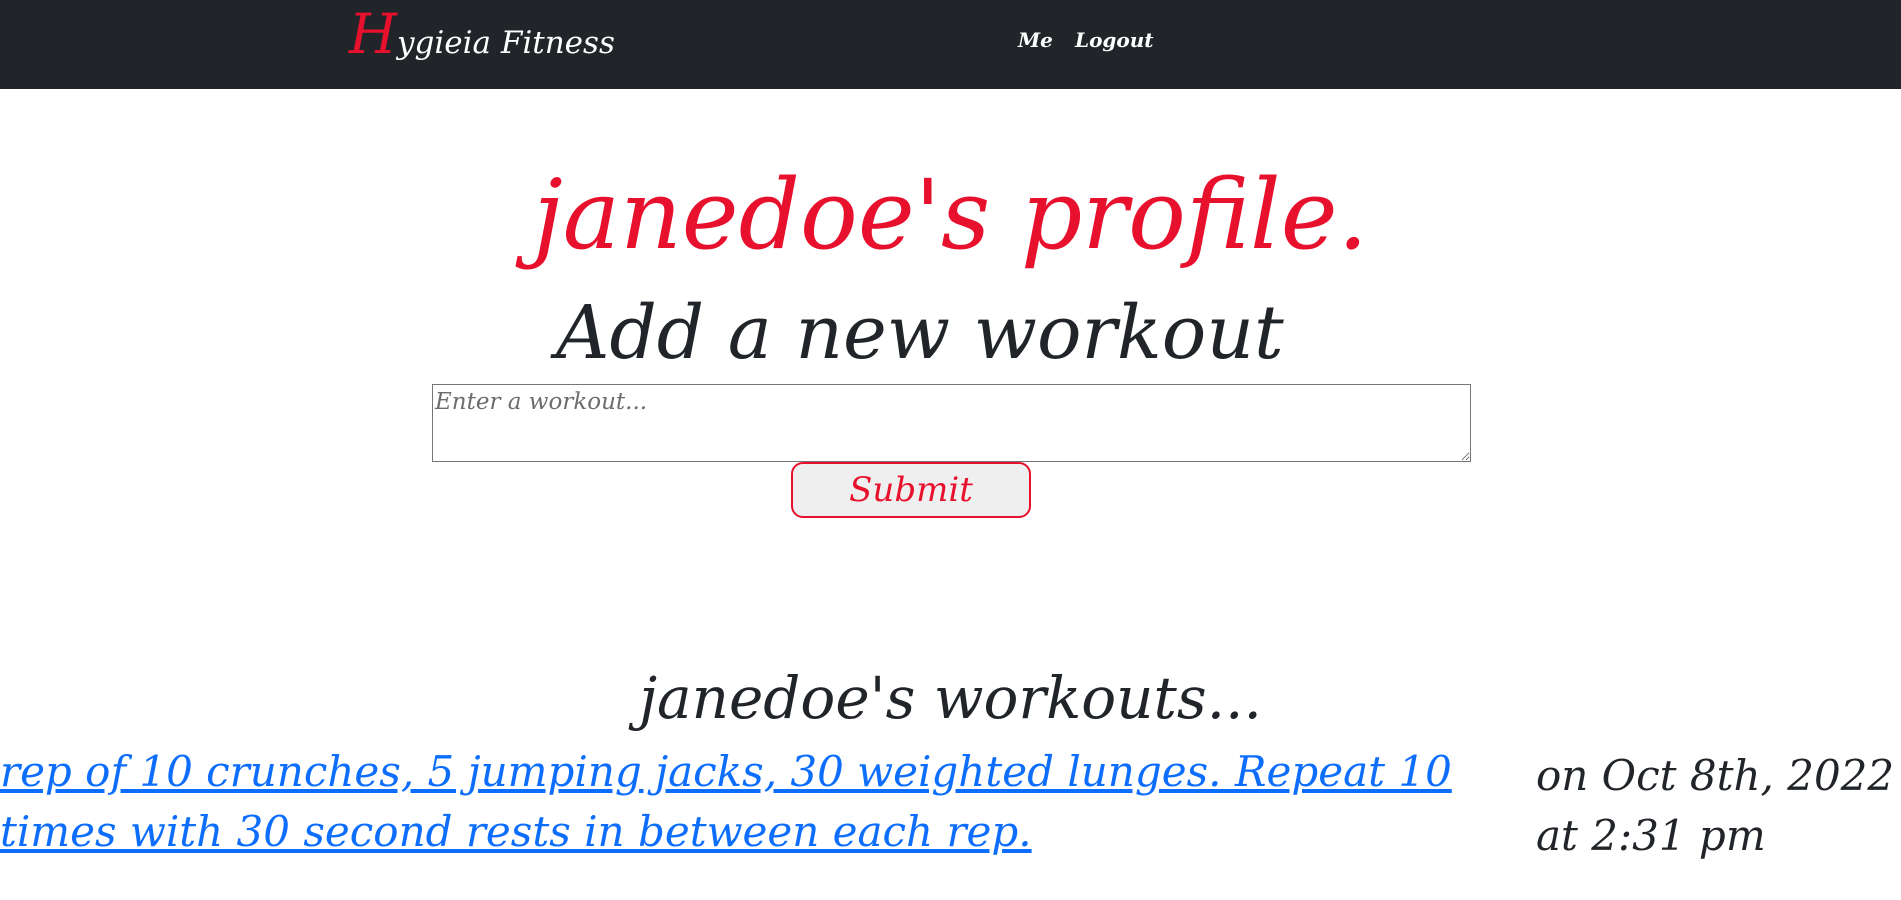 The height and width of the screenshot is (900, 1901). Describe the element at coordinates (920, 333) in the screenshot. I see `add-workout-heading: Add a new workout` at that location.